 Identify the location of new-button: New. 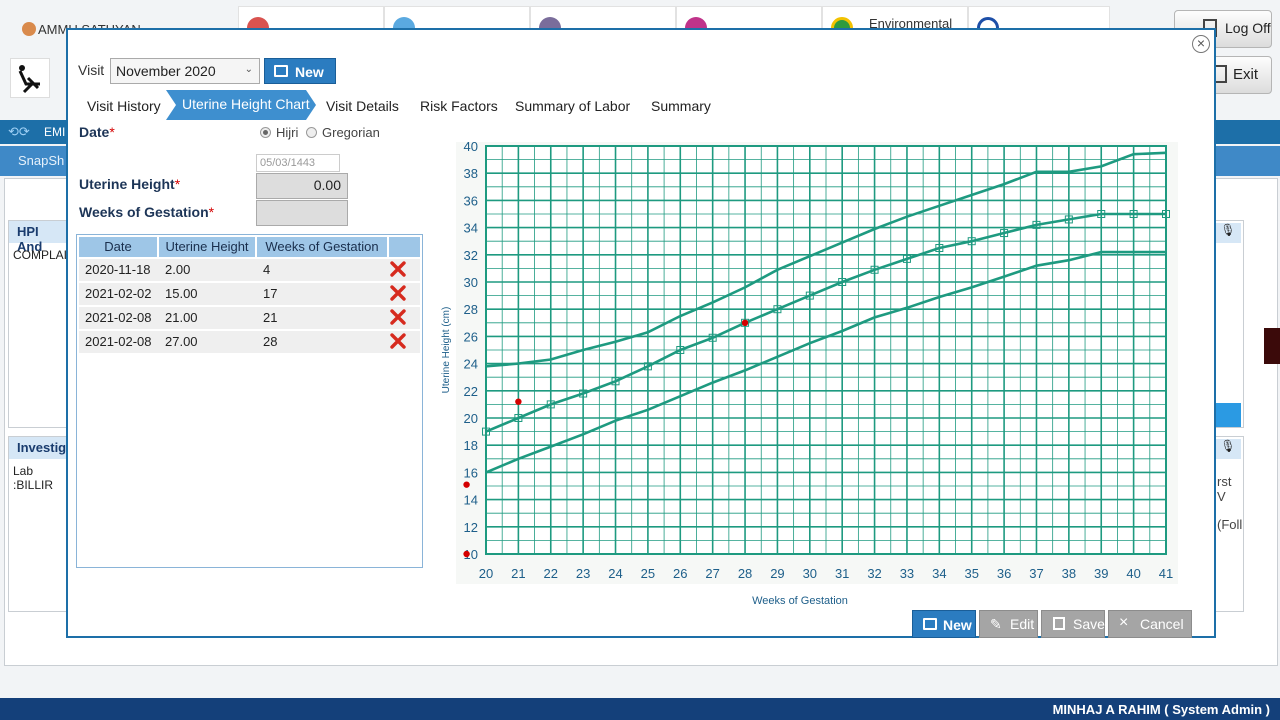
(944, 624).